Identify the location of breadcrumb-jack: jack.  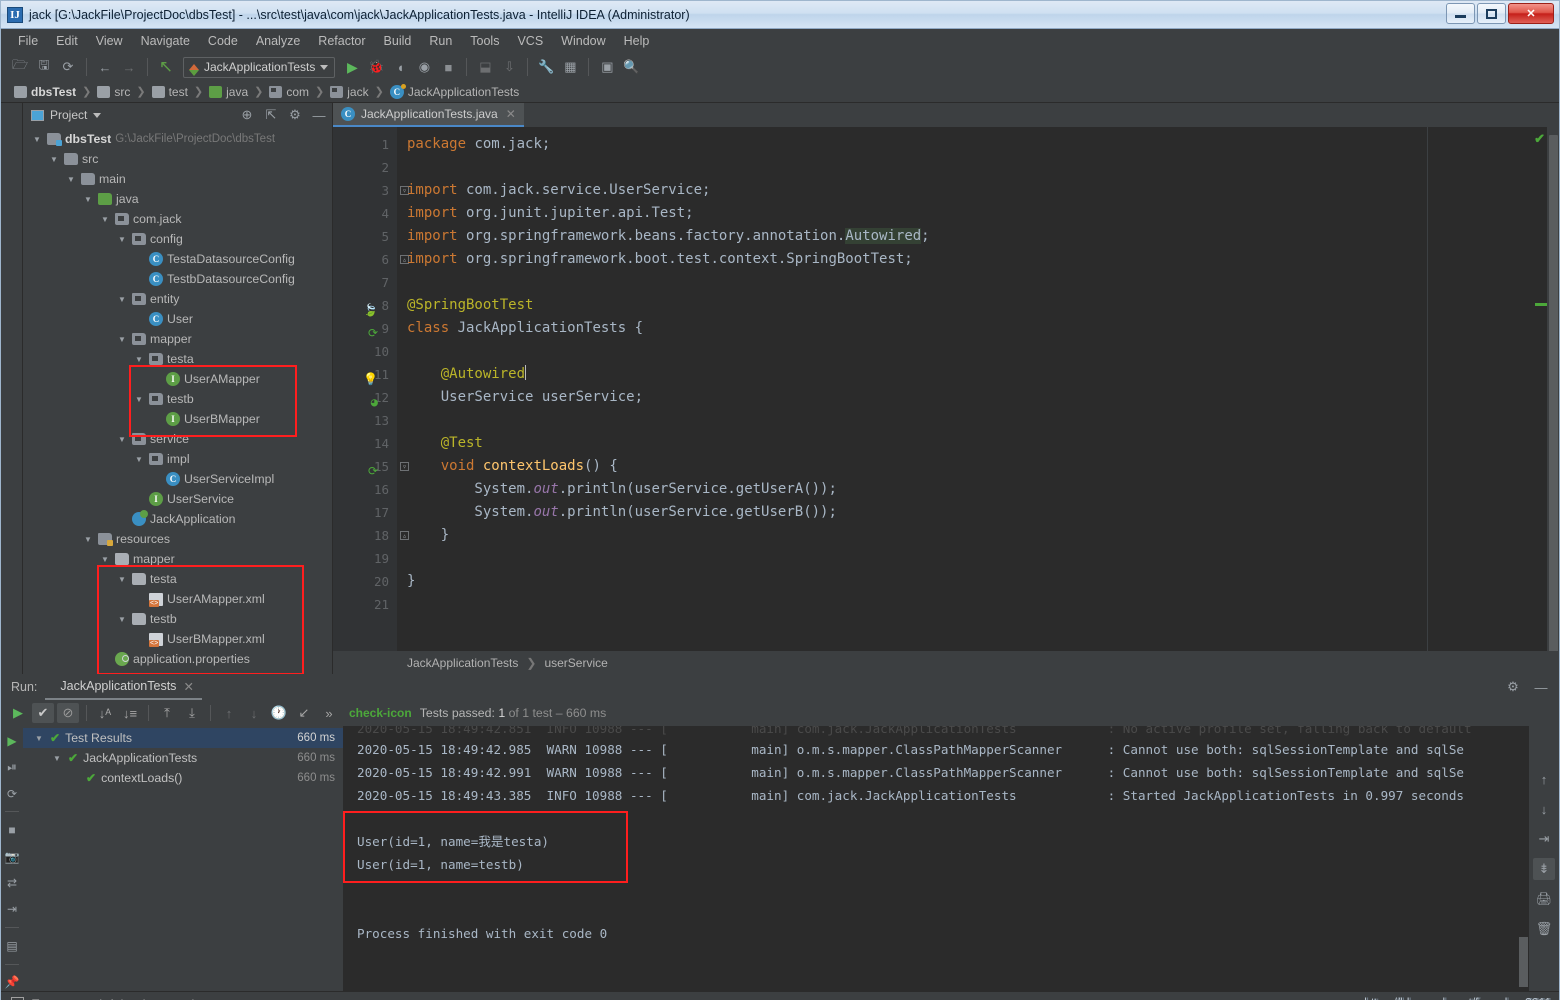
(349, 92).